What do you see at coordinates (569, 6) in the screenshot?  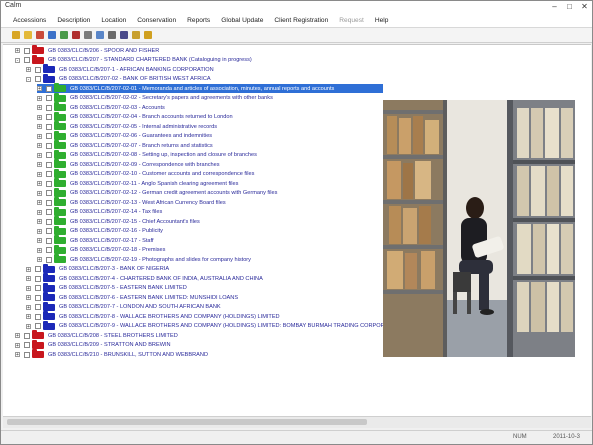 I see `maximize-icon: □` at bounding box center [569, 6].